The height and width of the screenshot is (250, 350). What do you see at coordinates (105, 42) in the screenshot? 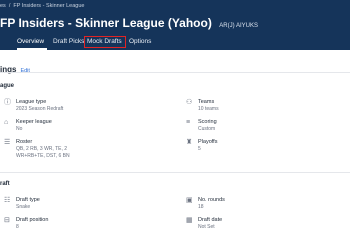
I see `mock-drafts-highlight` at bounding box center [105, 42].